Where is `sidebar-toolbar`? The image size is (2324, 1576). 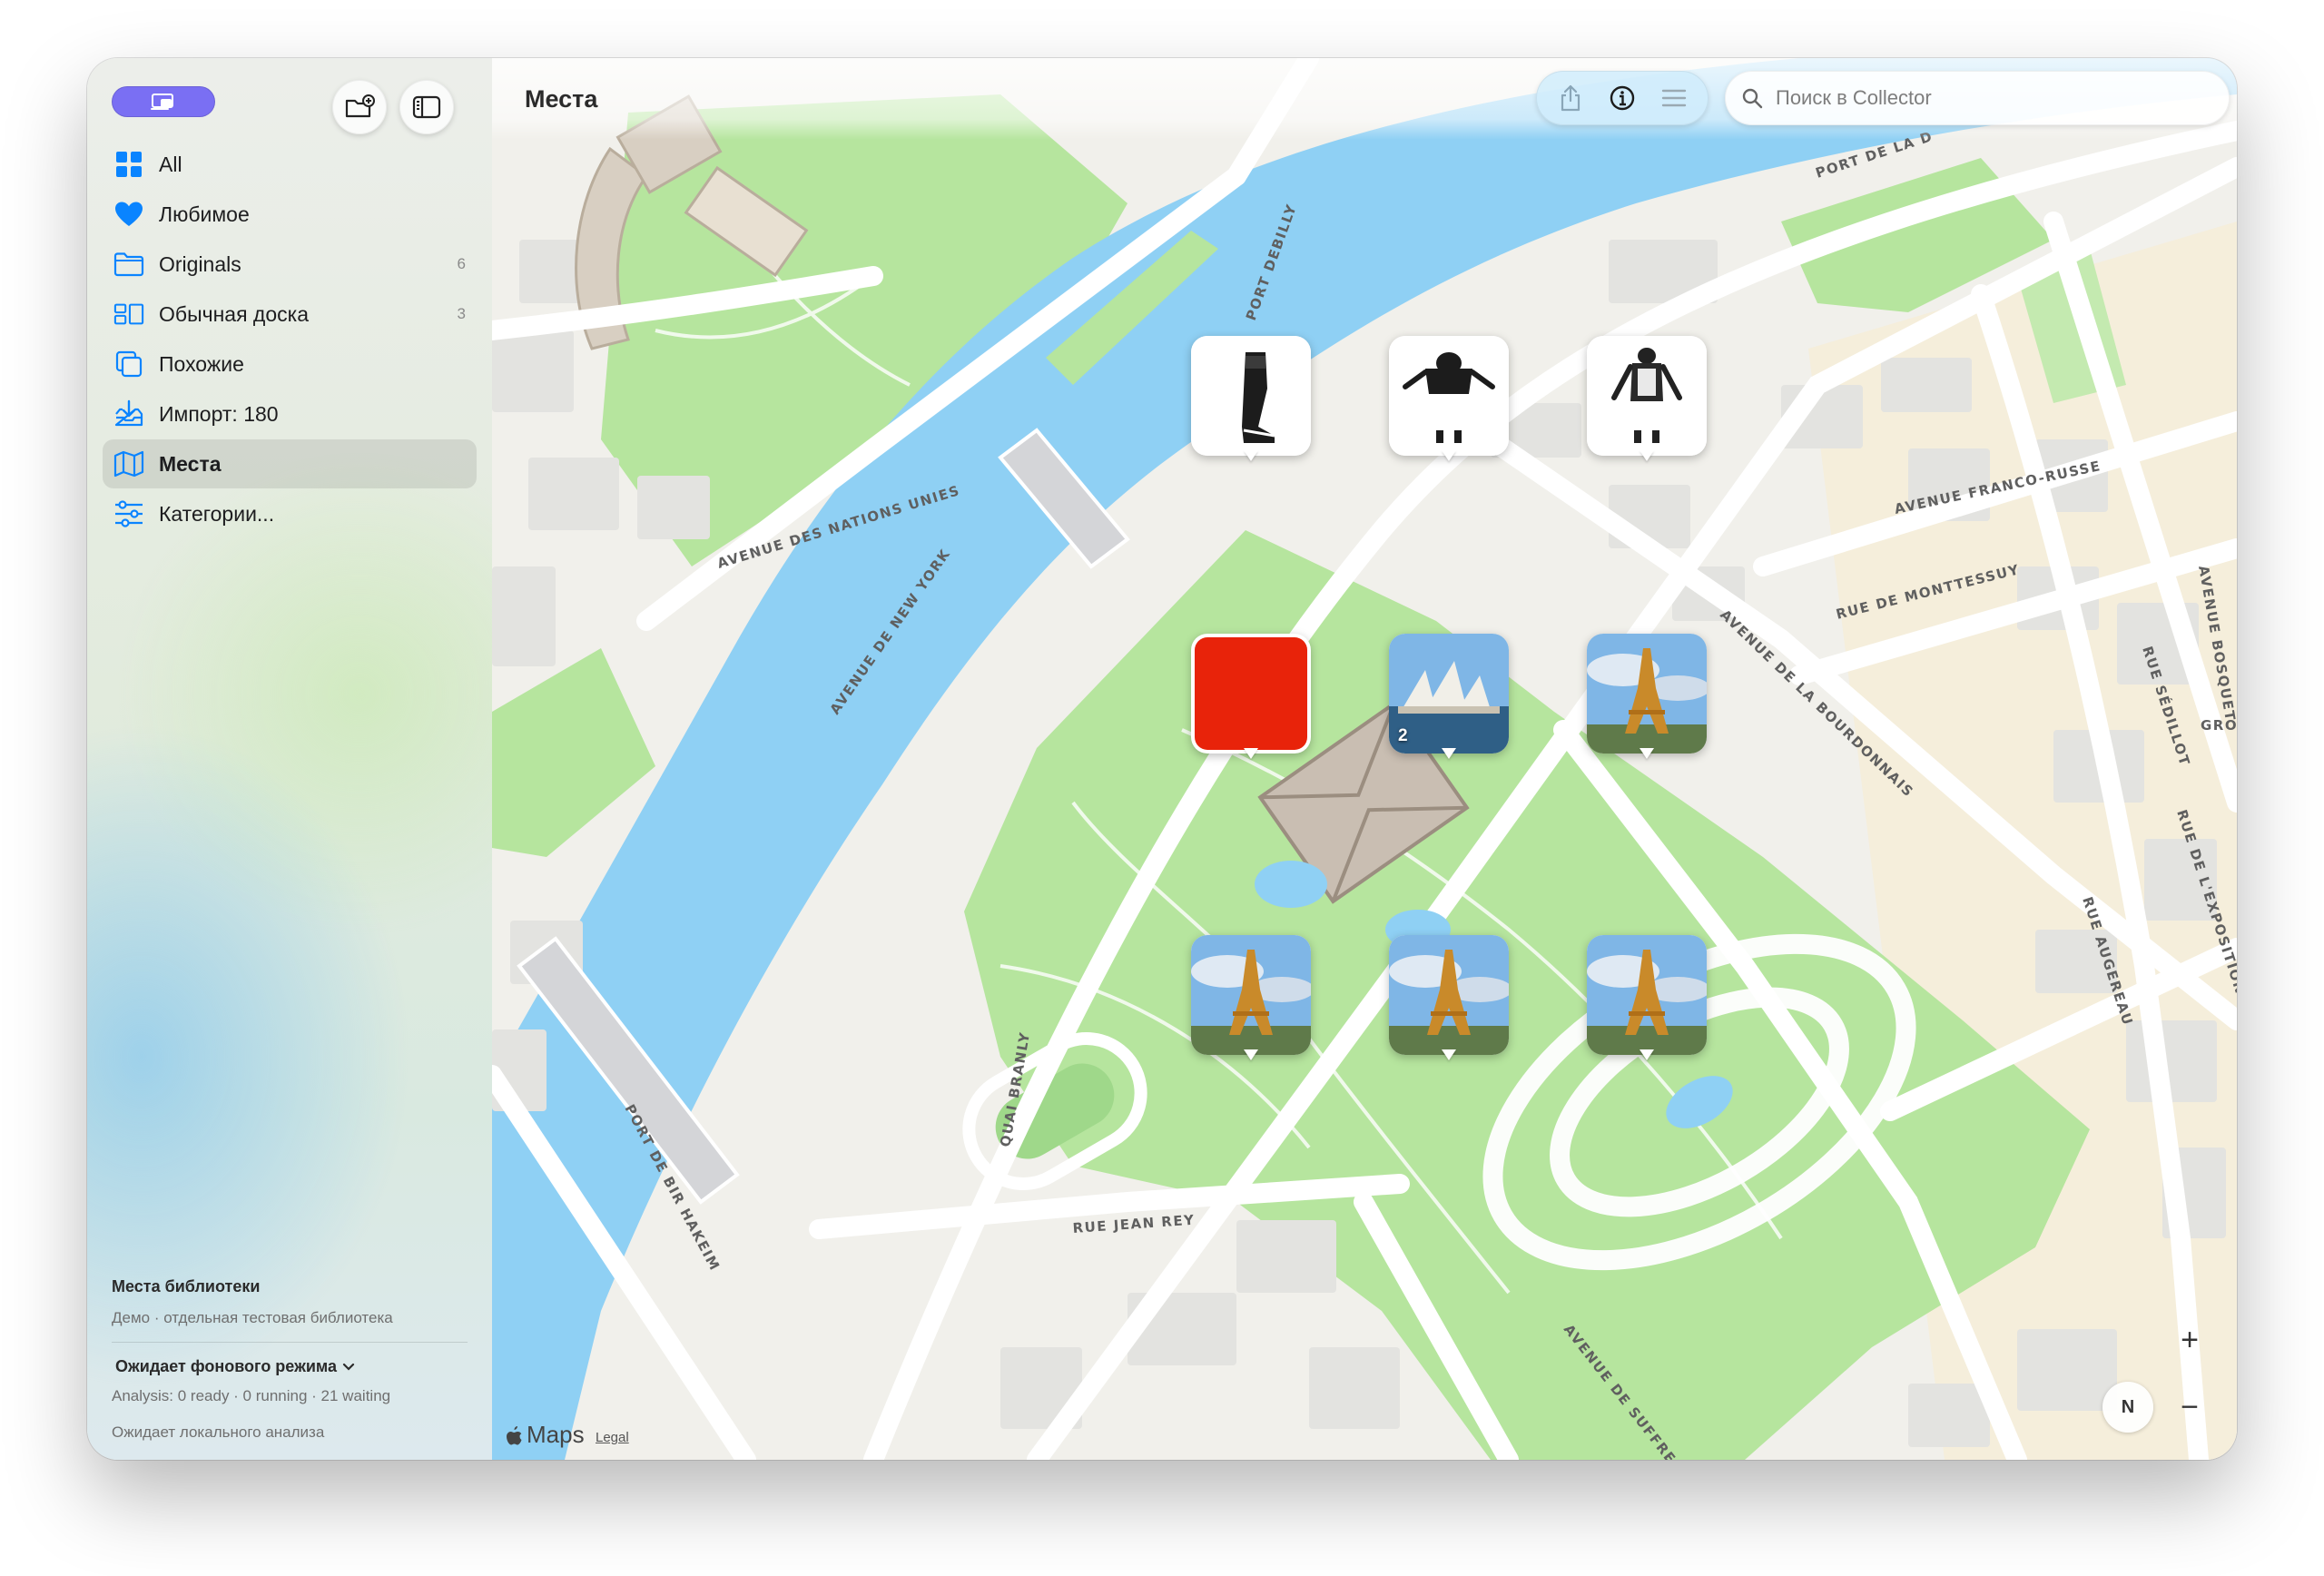
sidebar-toolbar is located at coordinates (289, 107).